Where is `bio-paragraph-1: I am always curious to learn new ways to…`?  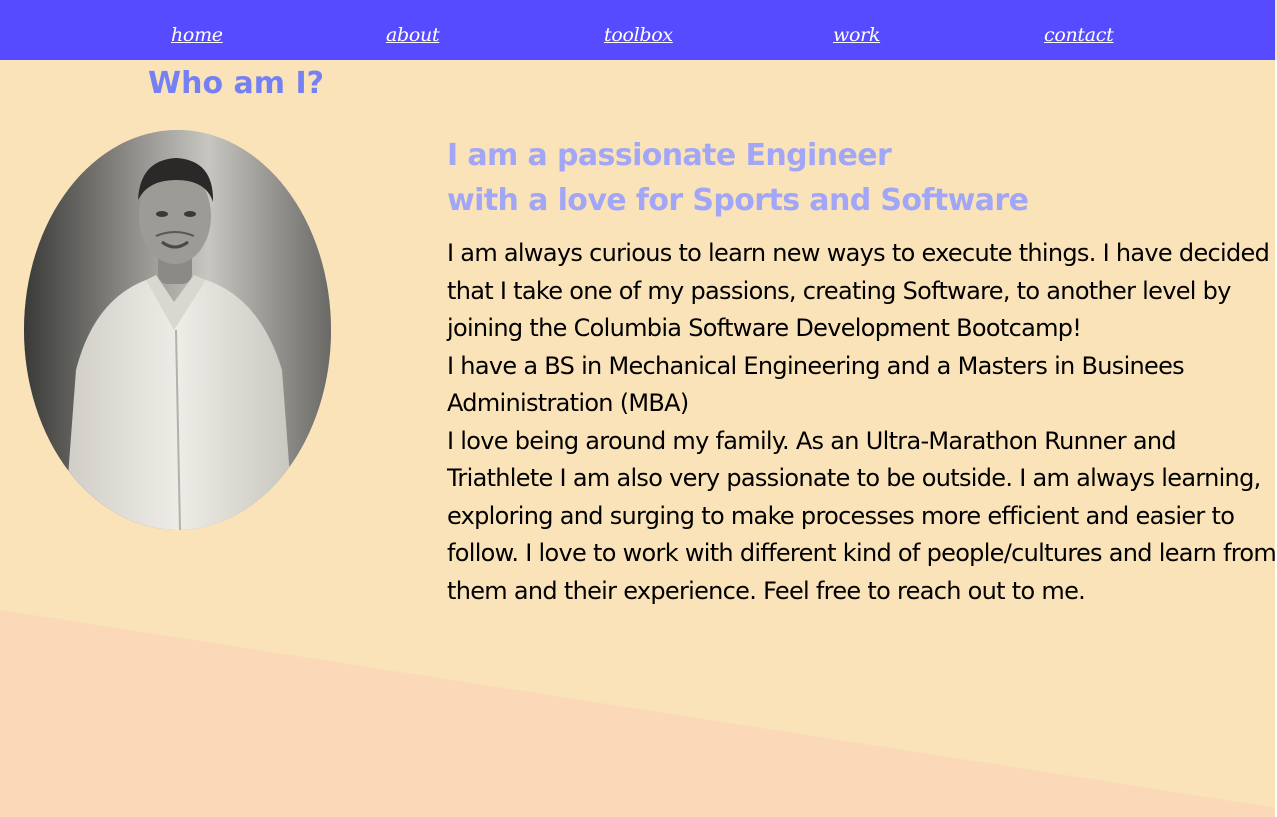 bio-paragraph-1: I am always curious to learn new ways to… is located at coordinates (858, 290).